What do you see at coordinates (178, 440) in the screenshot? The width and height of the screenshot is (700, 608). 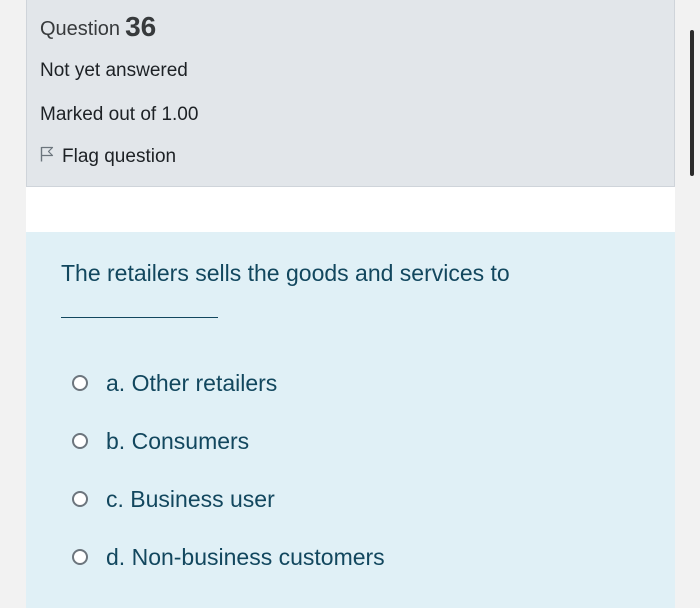 I see `option-b-label: b. Consumers` at bounding box center [178, 440].